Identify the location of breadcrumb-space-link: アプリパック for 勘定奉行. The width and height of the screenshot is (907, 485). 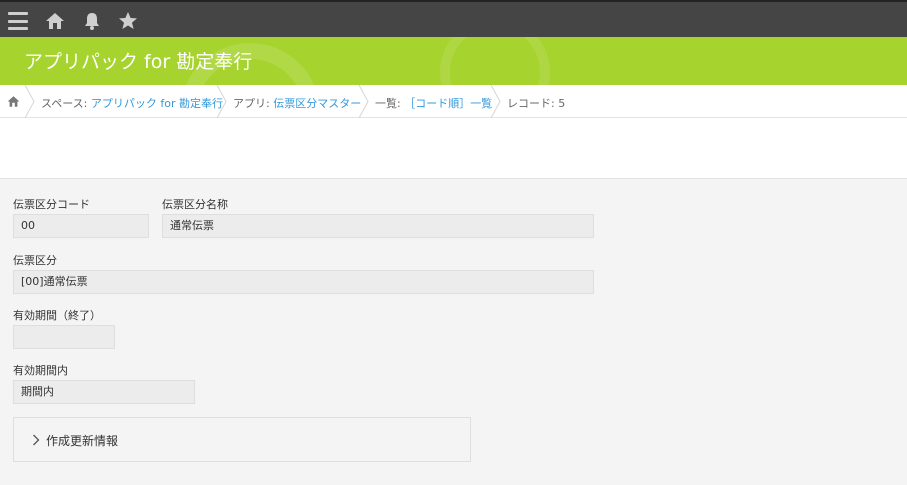
(157, 103).